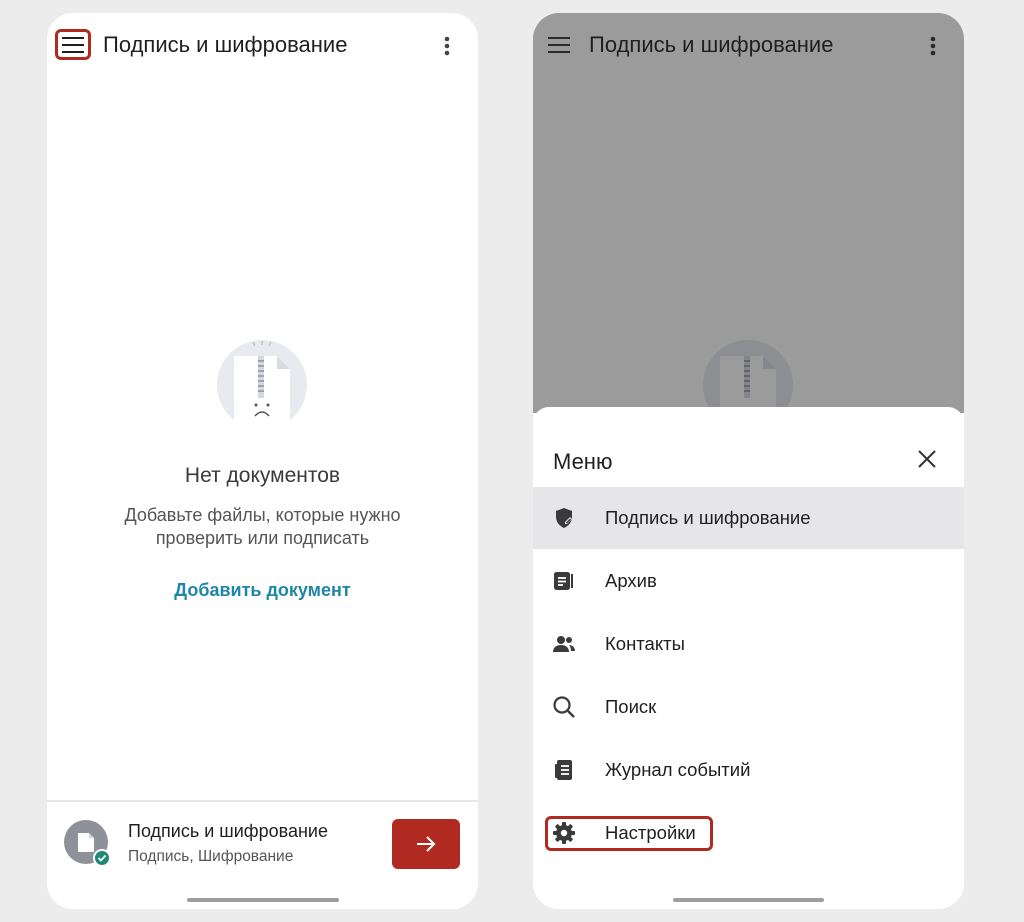 Image resolution: width=1024 pixels, height=922 pixels. I want to click on menu-item-label: Журнал событий, so click(678, 769).